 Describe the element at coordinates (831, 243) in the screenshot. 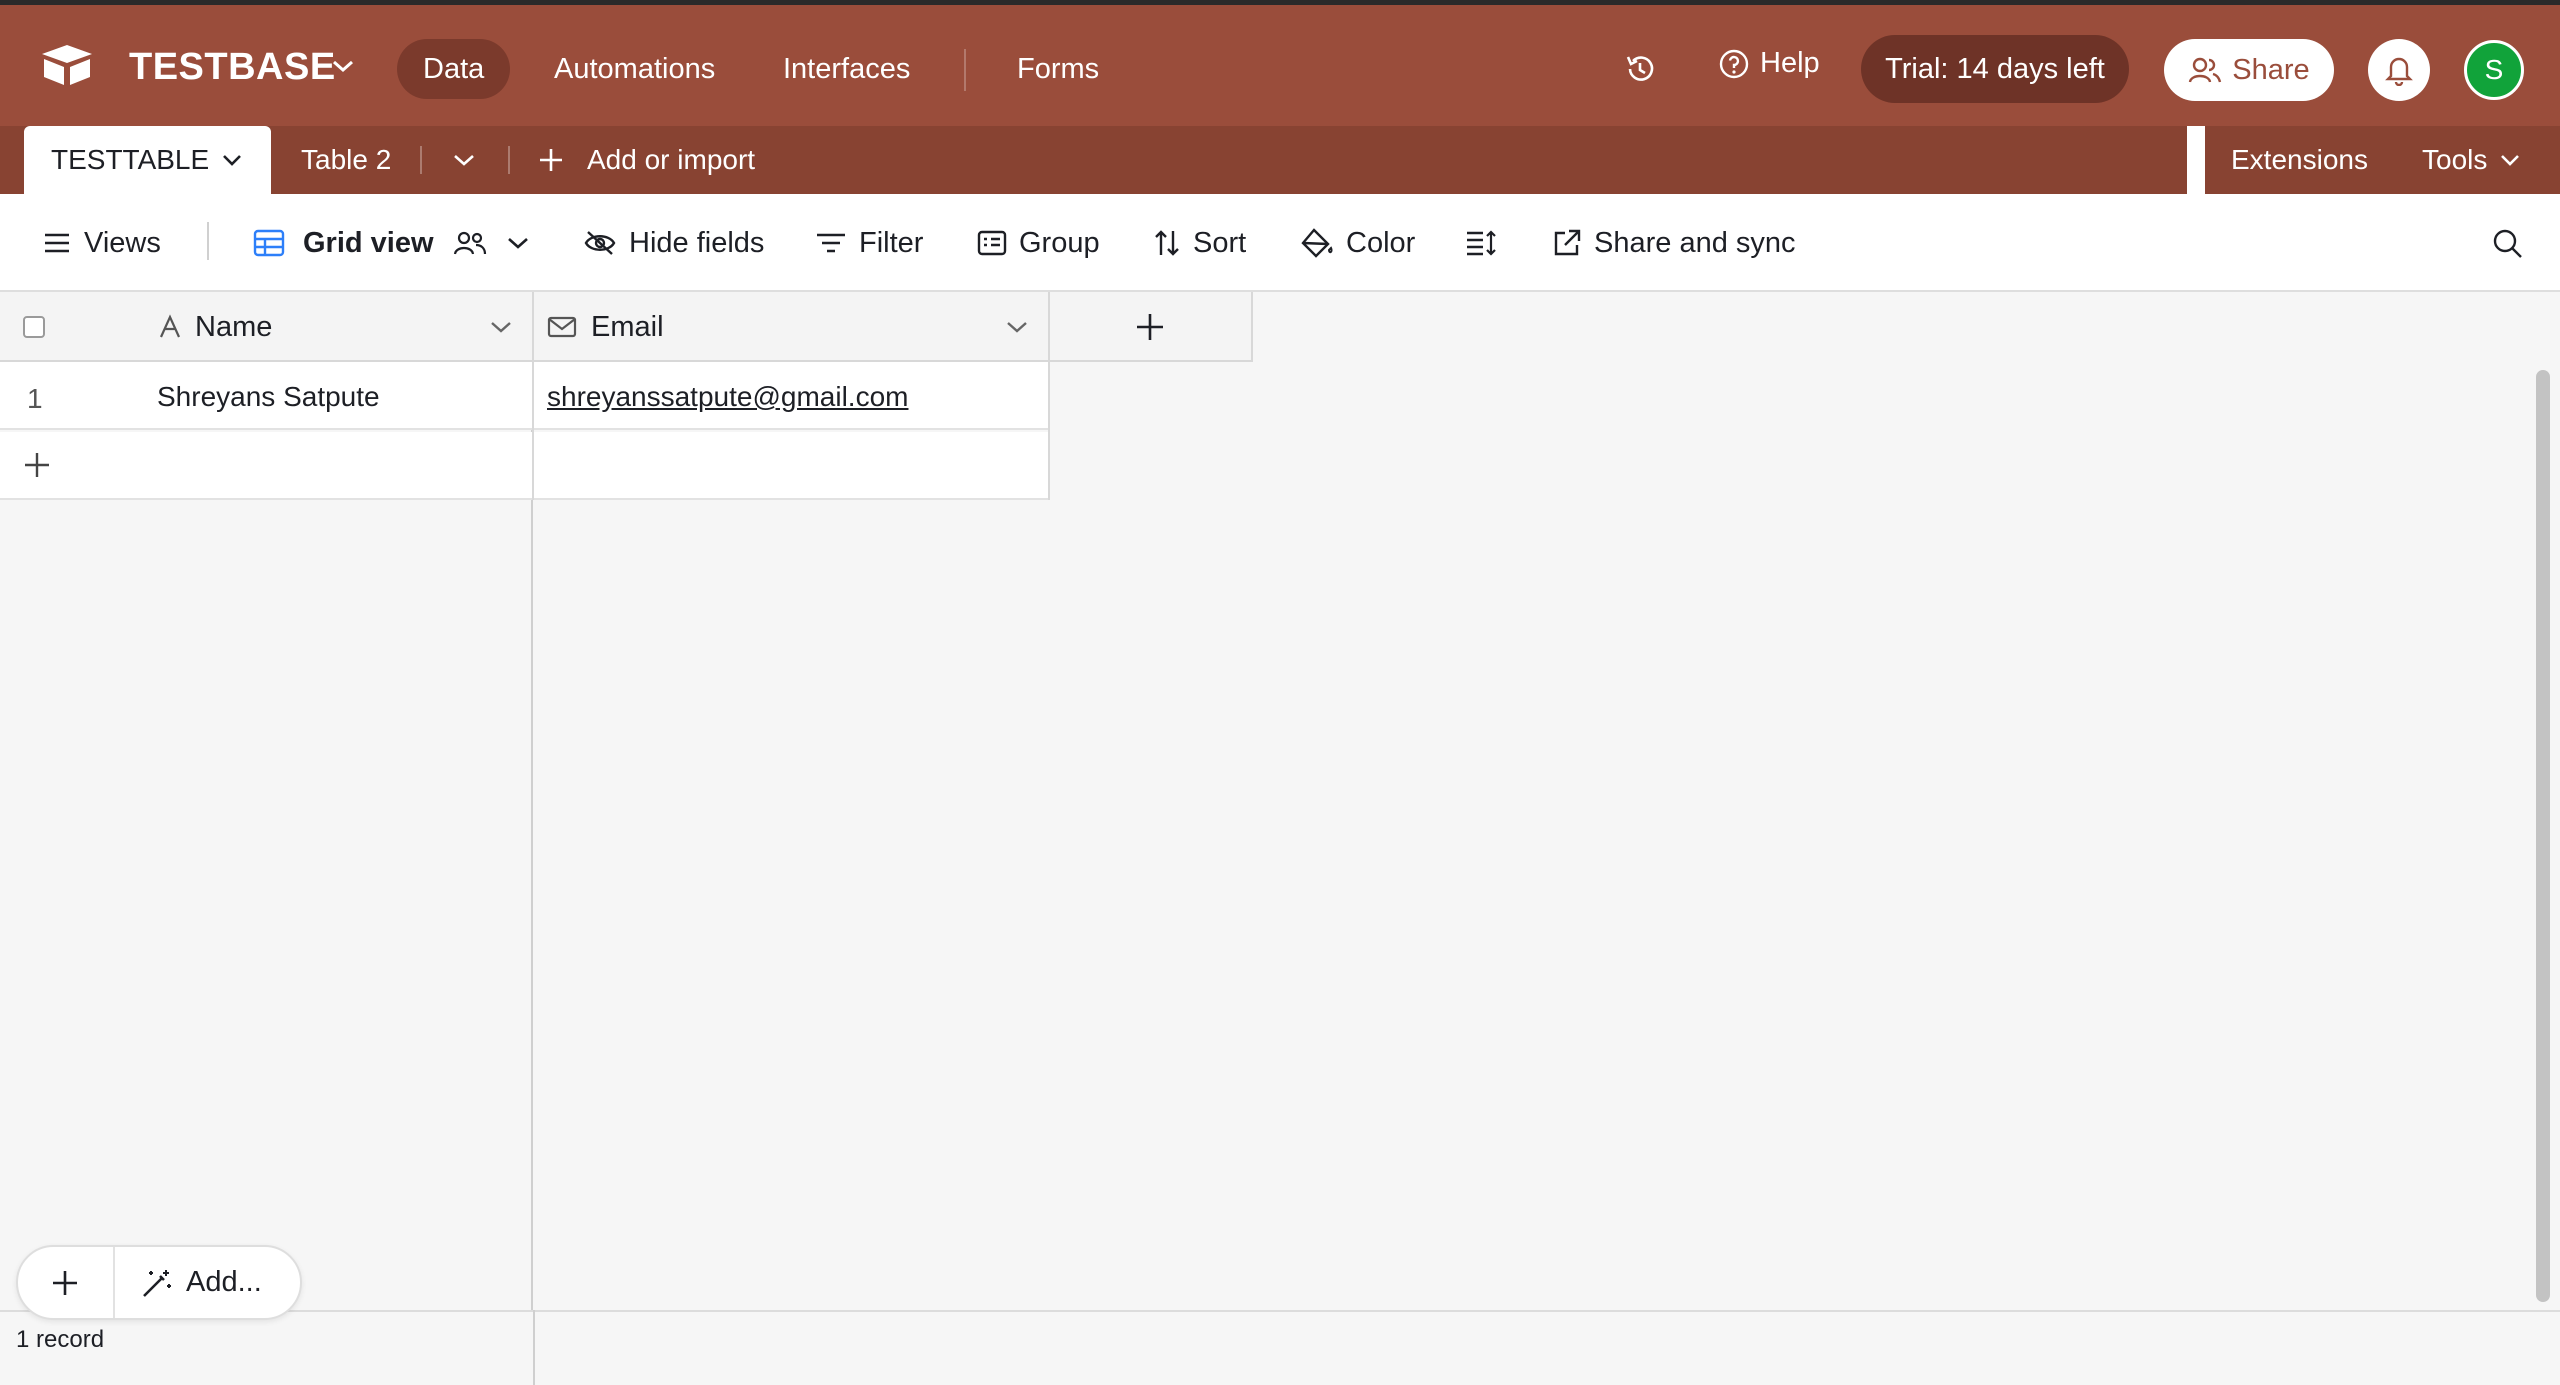

I see `filter-icon` at that location.